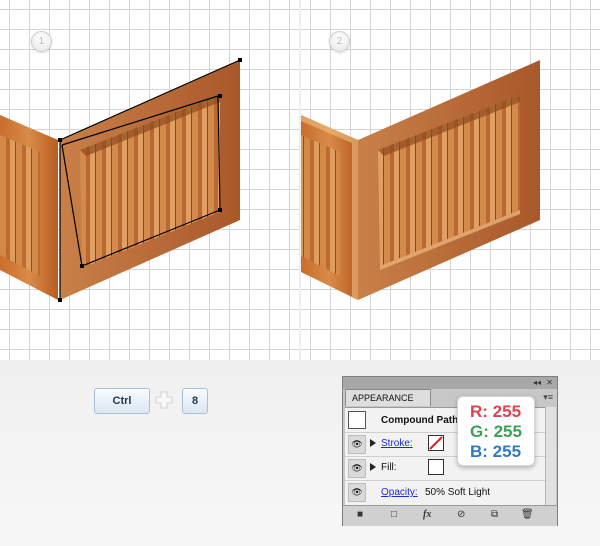 The height and width of the screenshot is (546, 600). What do you see at coordinates (397, 443) in the screenshot?
I see `stroke-link: Stroke:` at bounding box center [397, 443].